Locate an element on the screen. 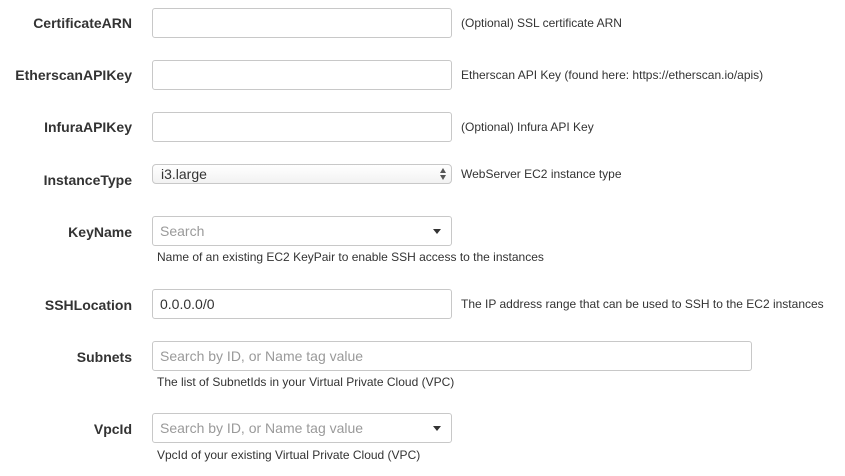  infura-api-key-label: InfuraAPIKey is located at coordinates (88, 127).